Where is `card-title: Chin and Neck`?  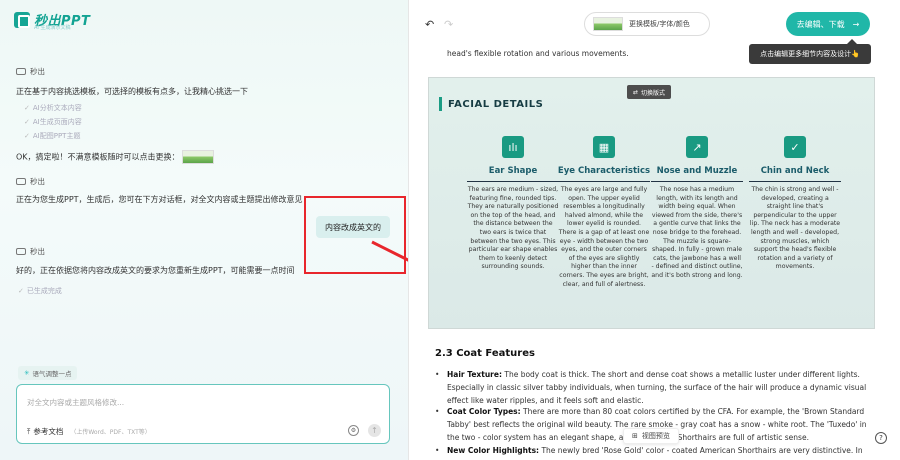 card-title: Chin and Neck is located at coordinates (795, 171).